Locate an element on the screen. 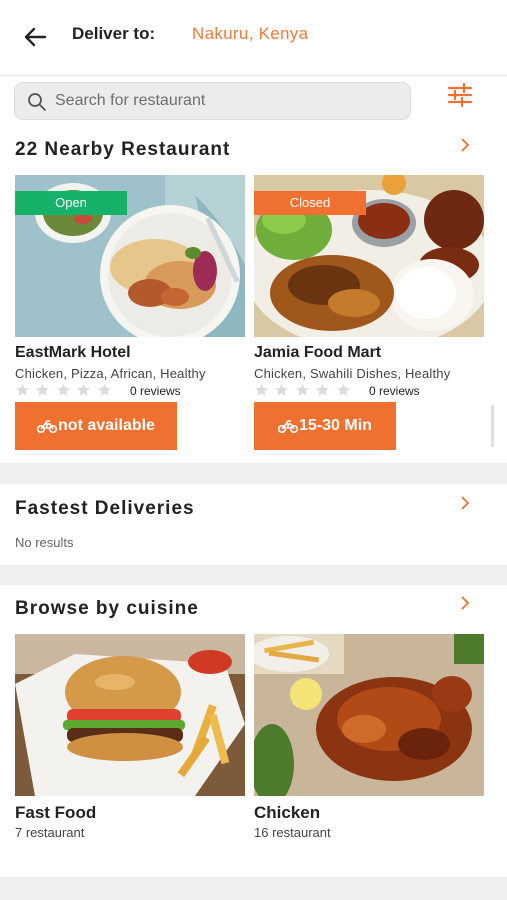  restaurant-name: EastMark Hotel is located at coordinates (73, 353).